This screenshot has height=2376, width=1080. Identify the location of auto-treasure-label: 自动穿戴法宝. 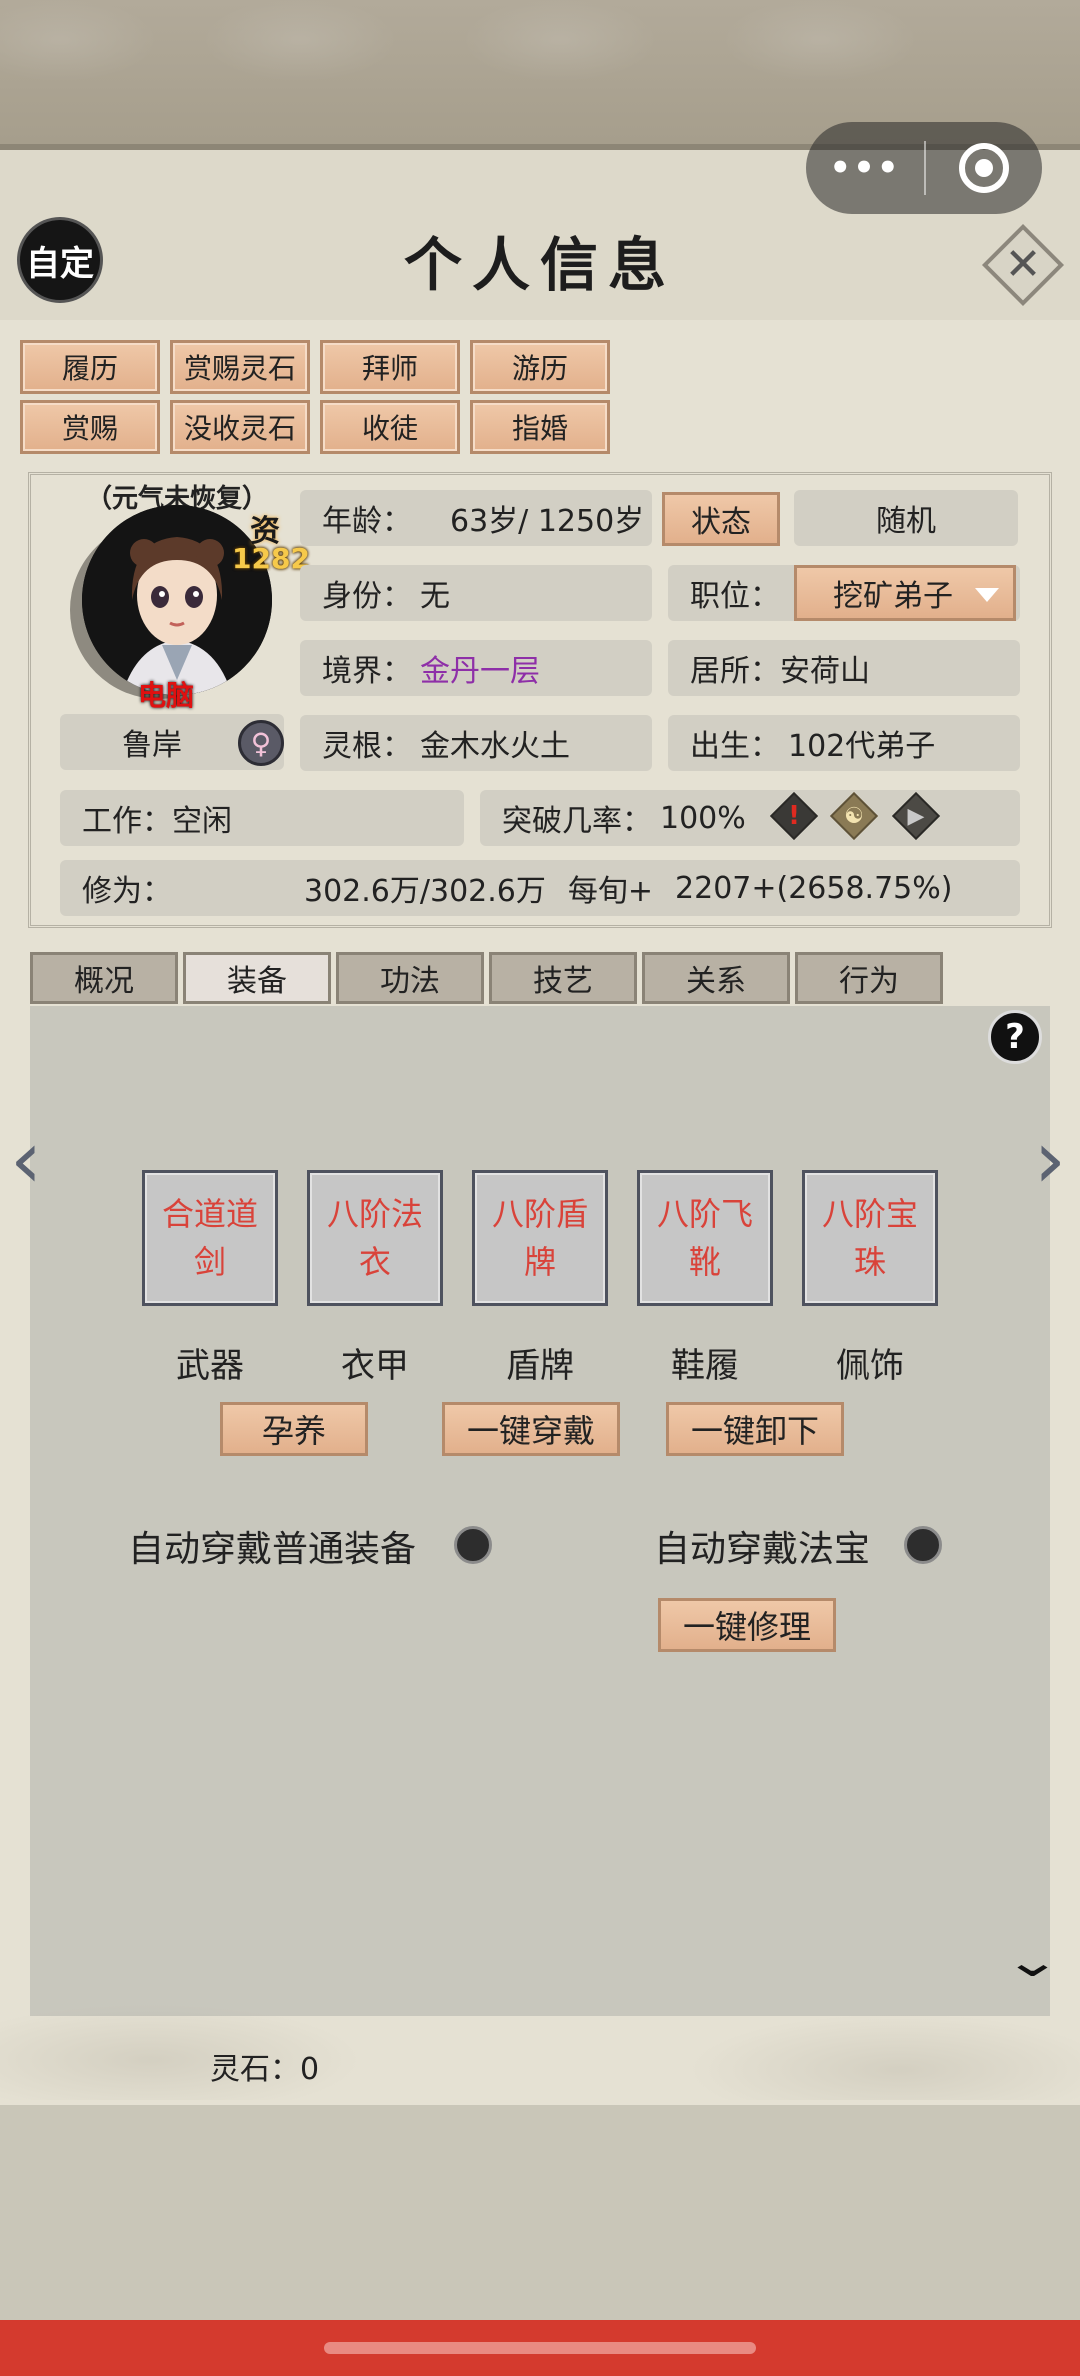
(762, 1549).